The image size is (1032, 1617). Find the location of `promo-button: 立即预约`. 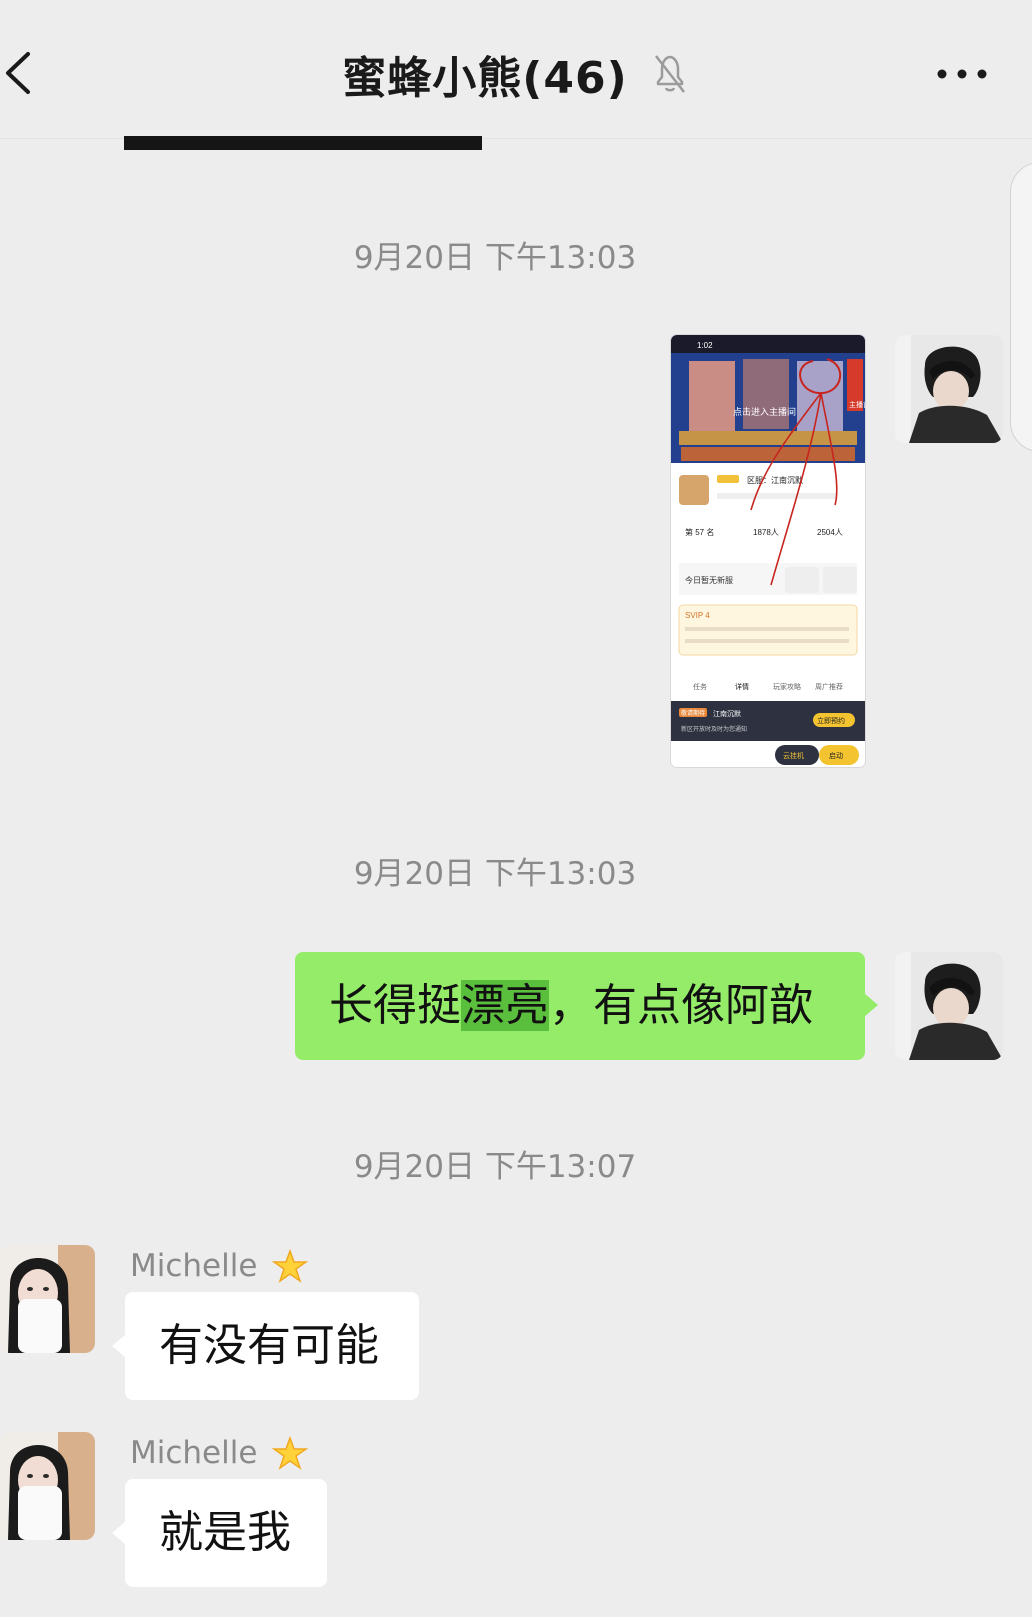

promo-button: 立即预约 is located at coordinates (831, 720).